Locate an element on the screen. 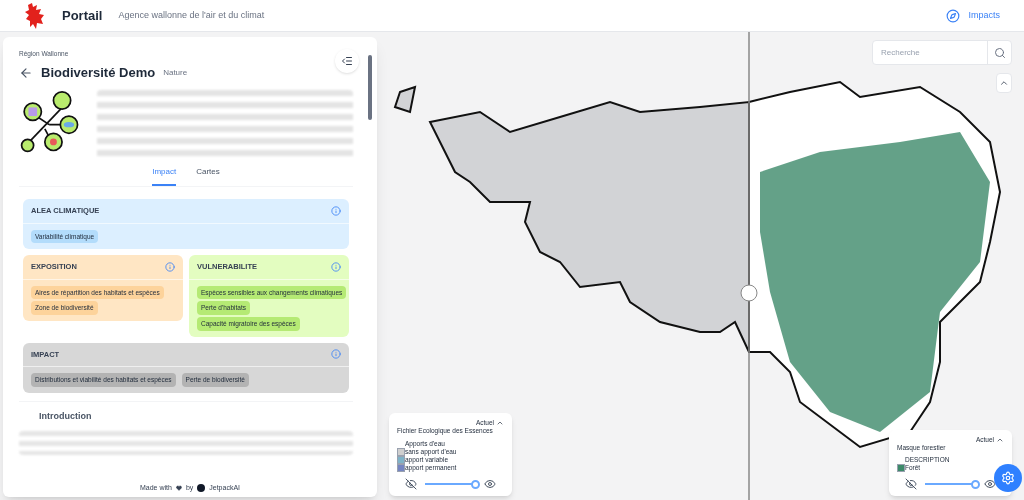 This screenshot has height=500, width=1024. search-field: Recherche is located at coordinates (930, 52).